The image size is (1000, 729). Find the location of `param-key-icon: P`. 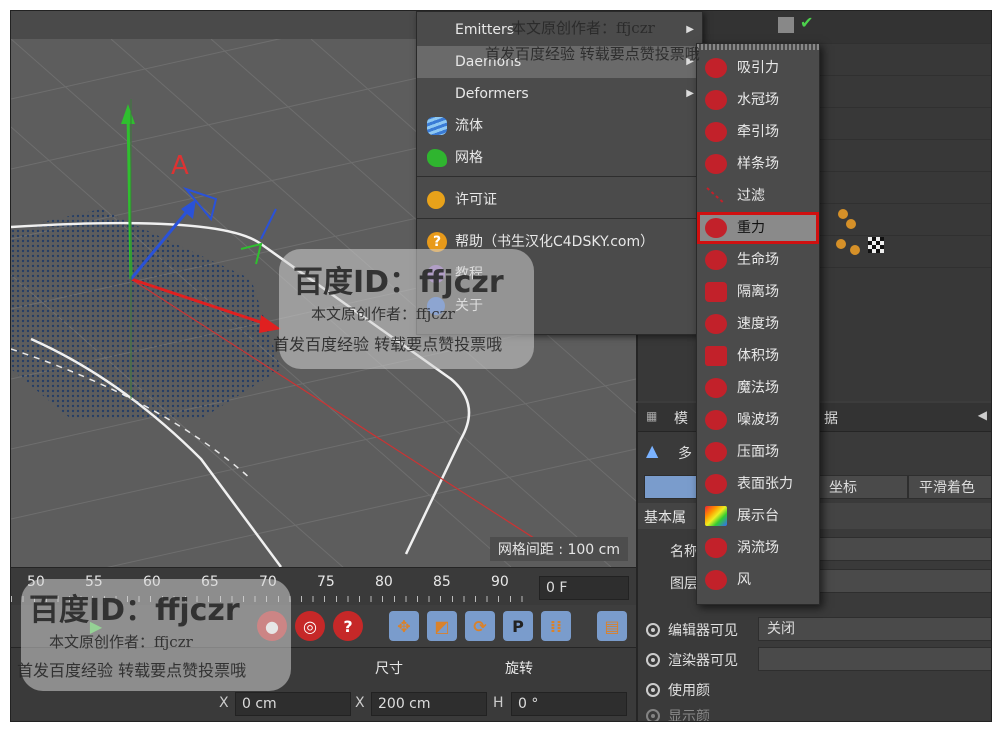

param-key-icon: P is located at coordinates (518, 626).